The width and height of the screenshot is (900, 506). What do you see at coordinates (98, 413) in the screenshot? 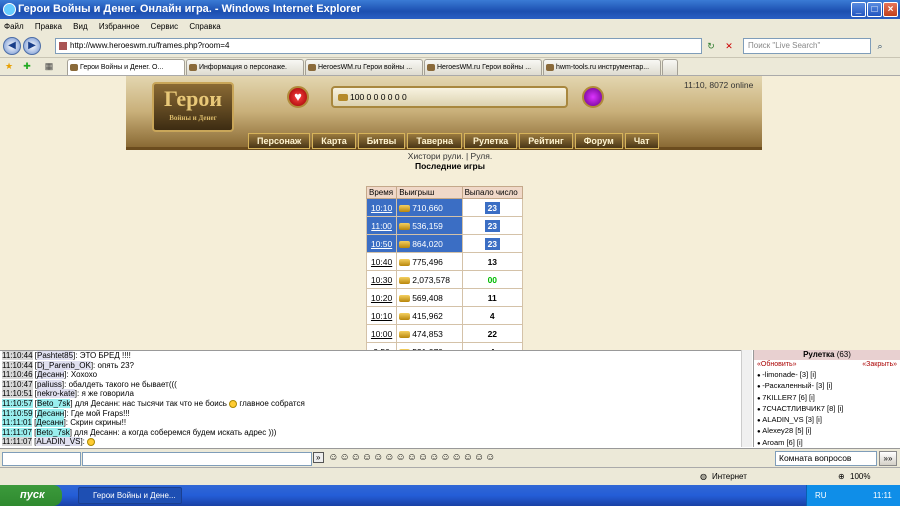
I see `chat-text: : Где мой Fraps!!!` at bounding box center [98, 413].